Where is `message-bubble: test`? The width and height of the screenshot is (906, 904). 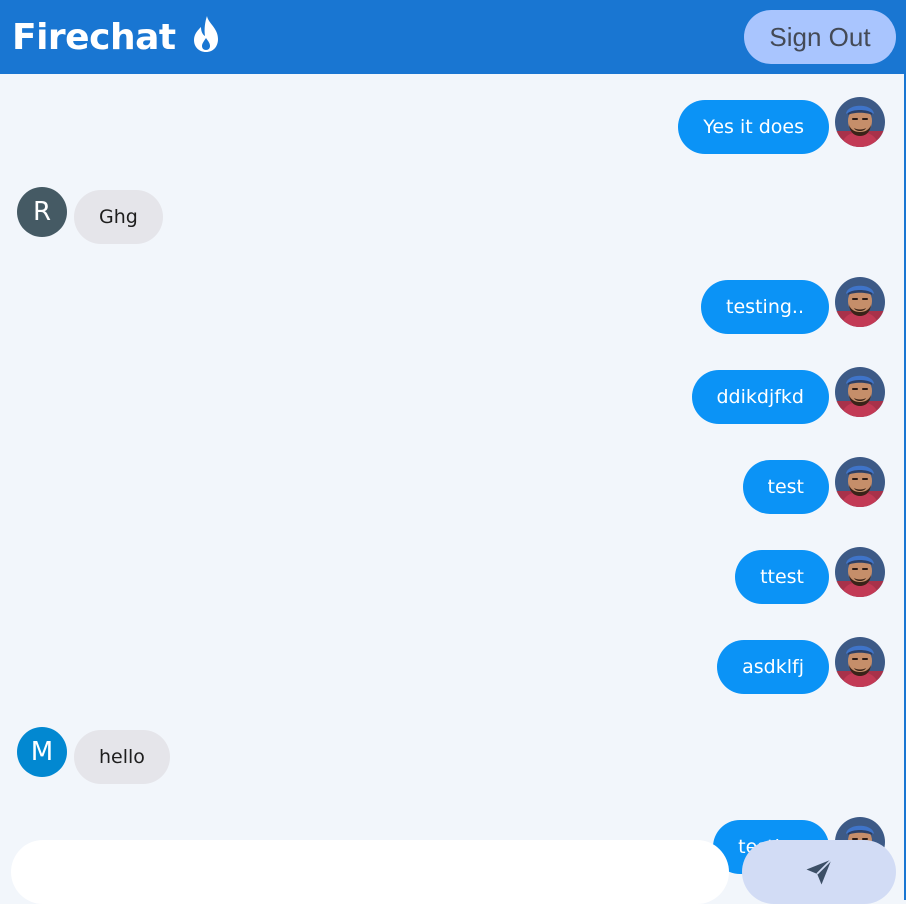 message-bubble: test is located at coordinates (785, 487).